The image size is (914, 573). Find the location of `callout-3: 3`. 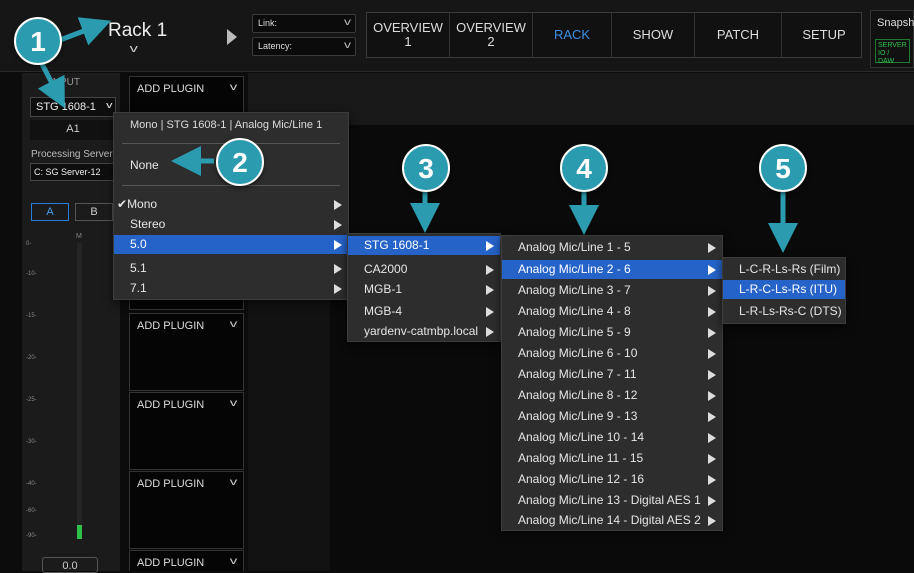

callout-3: 3 is located at coordinates (426, 168).